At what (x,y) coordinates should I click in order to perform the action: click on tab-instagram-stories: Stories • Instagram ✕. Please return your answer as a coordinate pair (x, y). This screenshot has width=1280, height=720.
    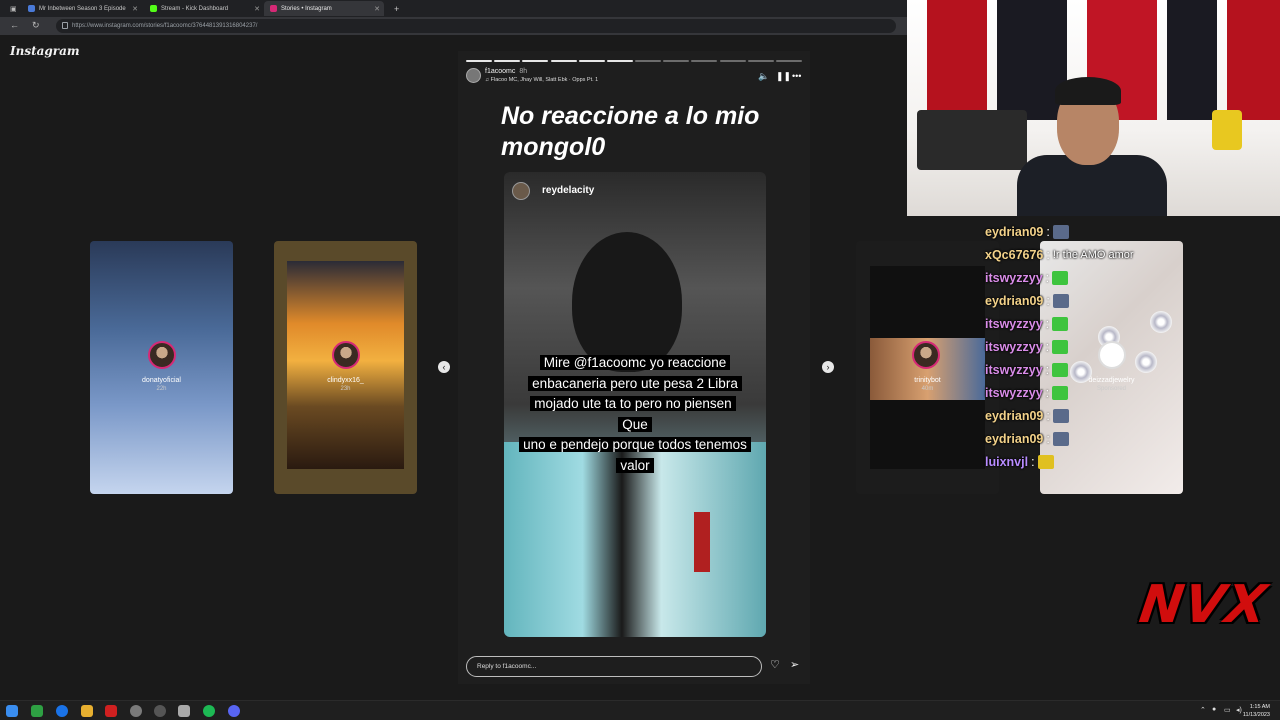
    Looking at the image, I should click on (324, 8).